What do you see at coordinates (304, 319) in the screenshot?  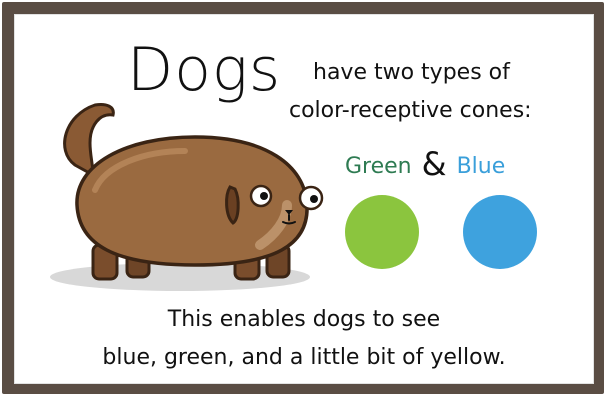 I see `bottom-line-1: This enables dogs to see` at bounding box center [304, 319].